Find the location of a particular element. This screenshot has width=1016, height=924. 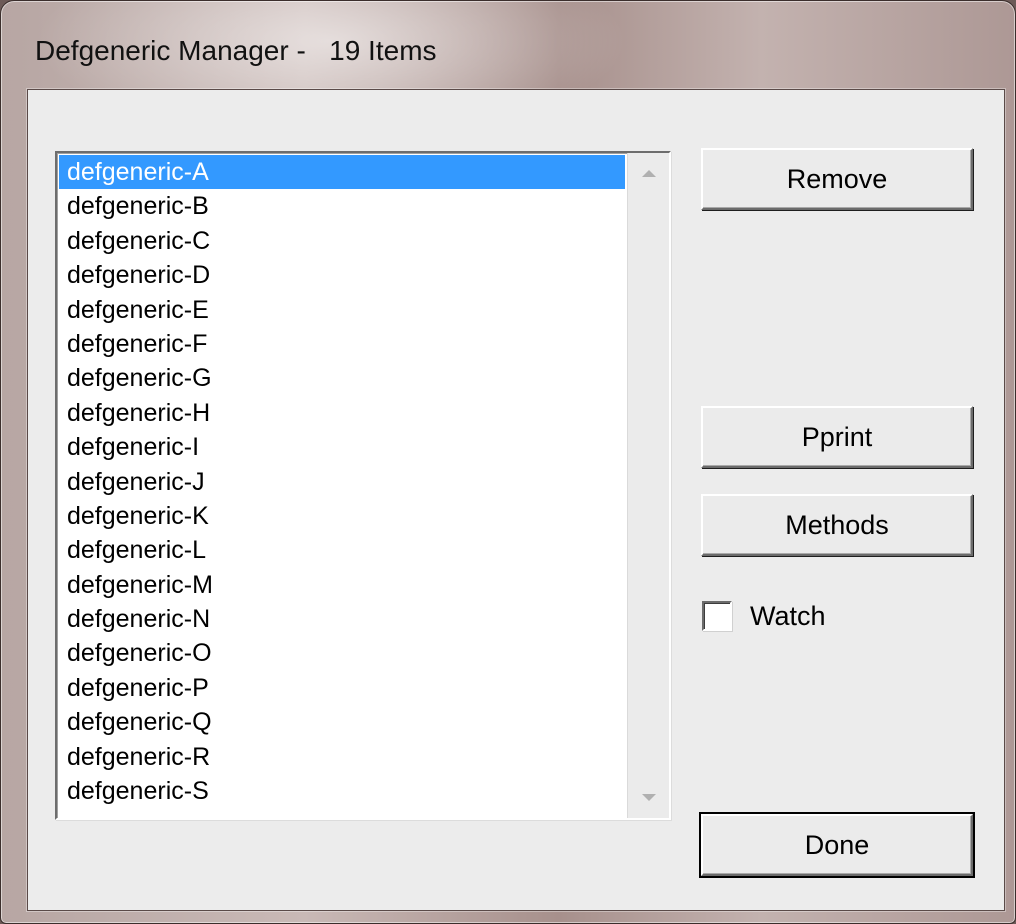

watch-checkbox is located at coordinates (717, 616).